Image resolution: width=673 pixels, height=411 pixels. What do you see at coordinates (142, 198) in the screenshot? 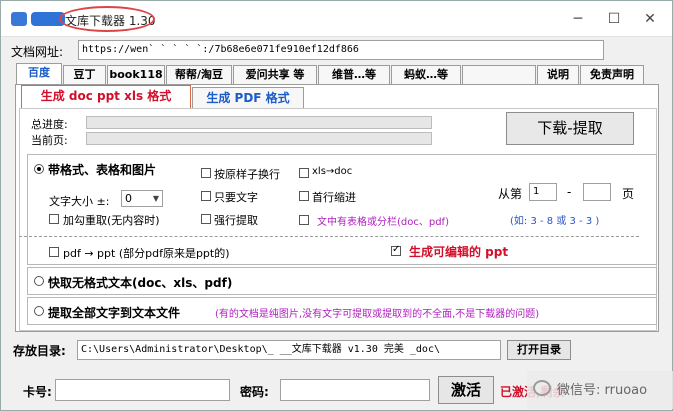
I see `font-size-select: 0 ▼` at bounding box center [142, 198].